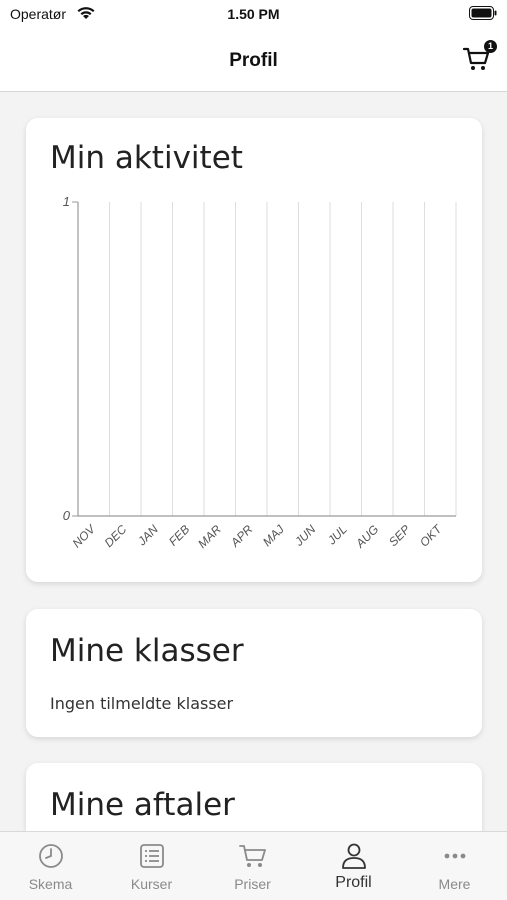  What do you see at coordinates (66, 201) in the screenshot?
I see `chart-y-tick-label: 1` at bounding box center [66, 201].